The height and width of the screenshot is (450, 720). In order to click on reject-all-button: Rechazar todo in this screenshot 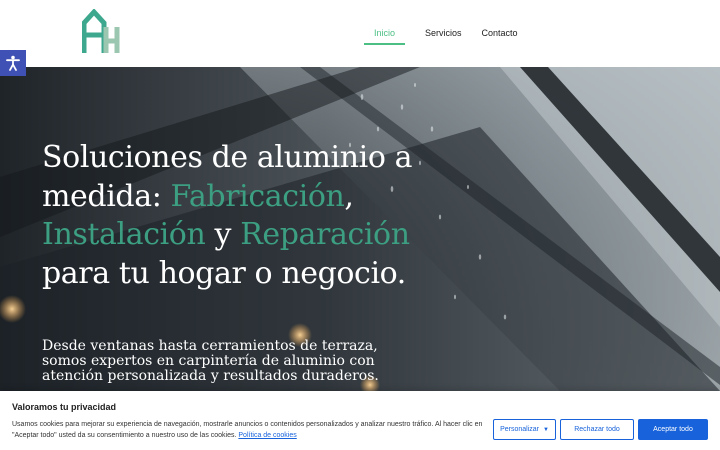, I will do `click(597, 429)`.